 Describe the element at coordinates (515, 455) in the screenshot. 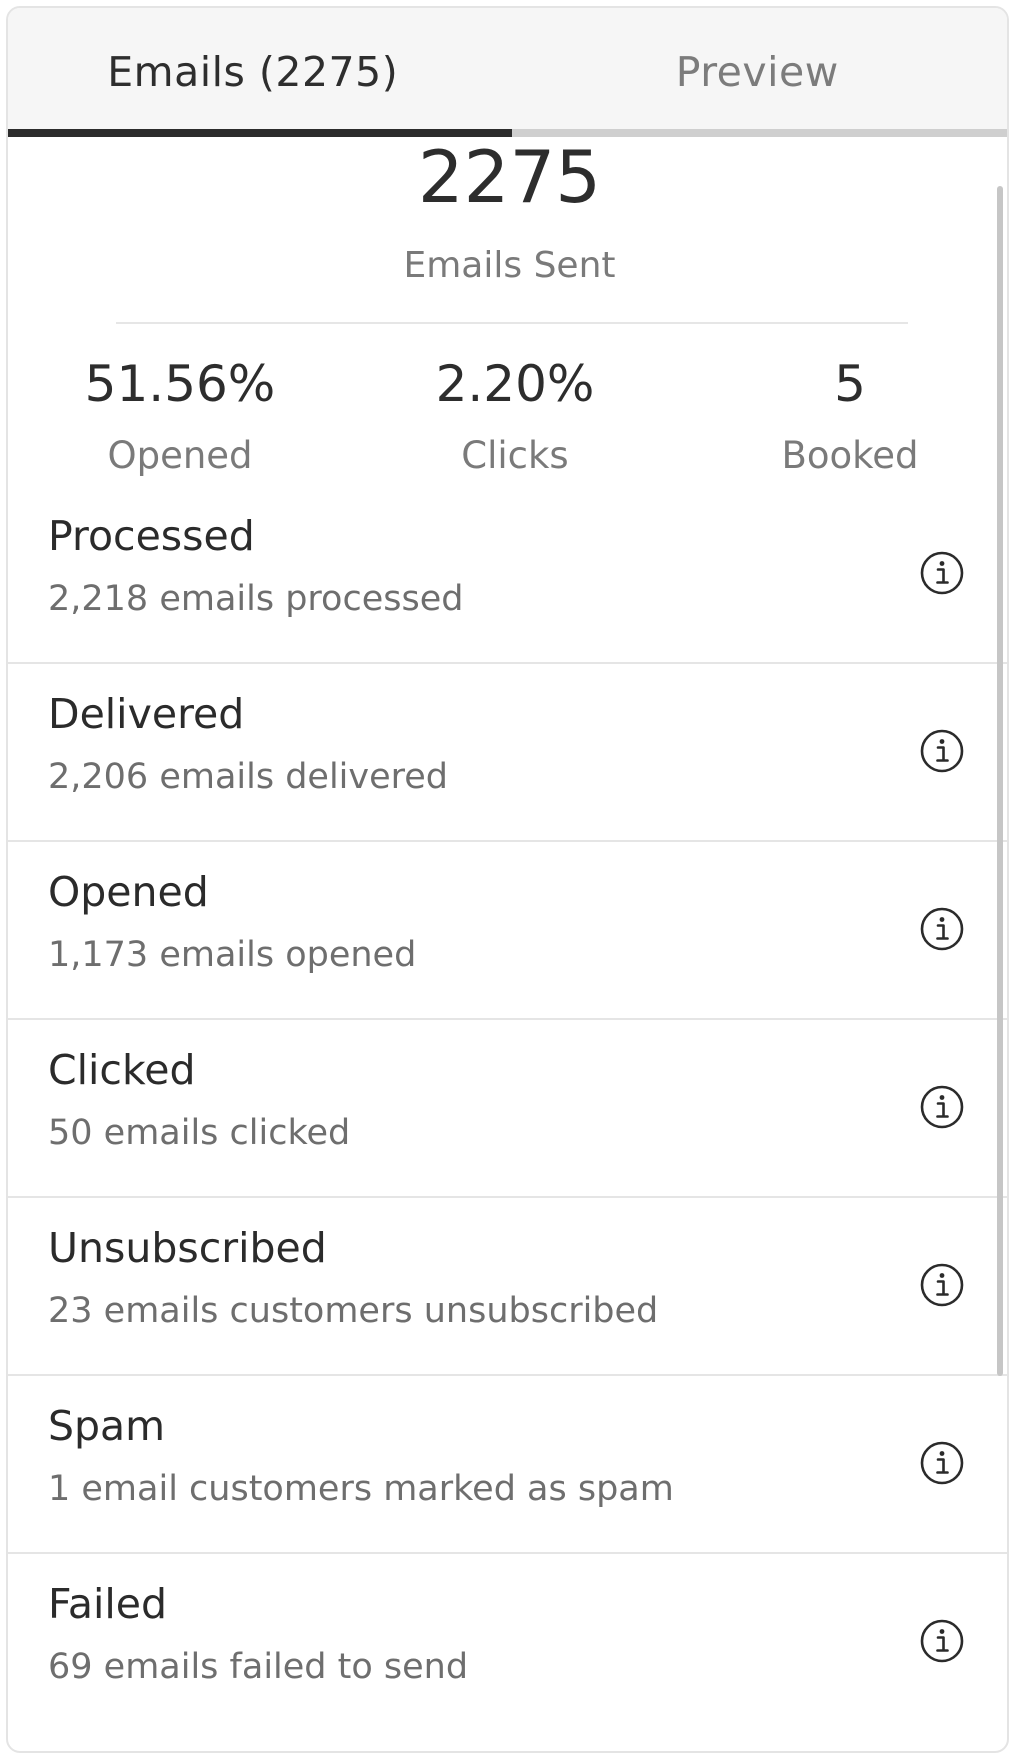

I see `stat-clicks-label: Clicks` at that location.